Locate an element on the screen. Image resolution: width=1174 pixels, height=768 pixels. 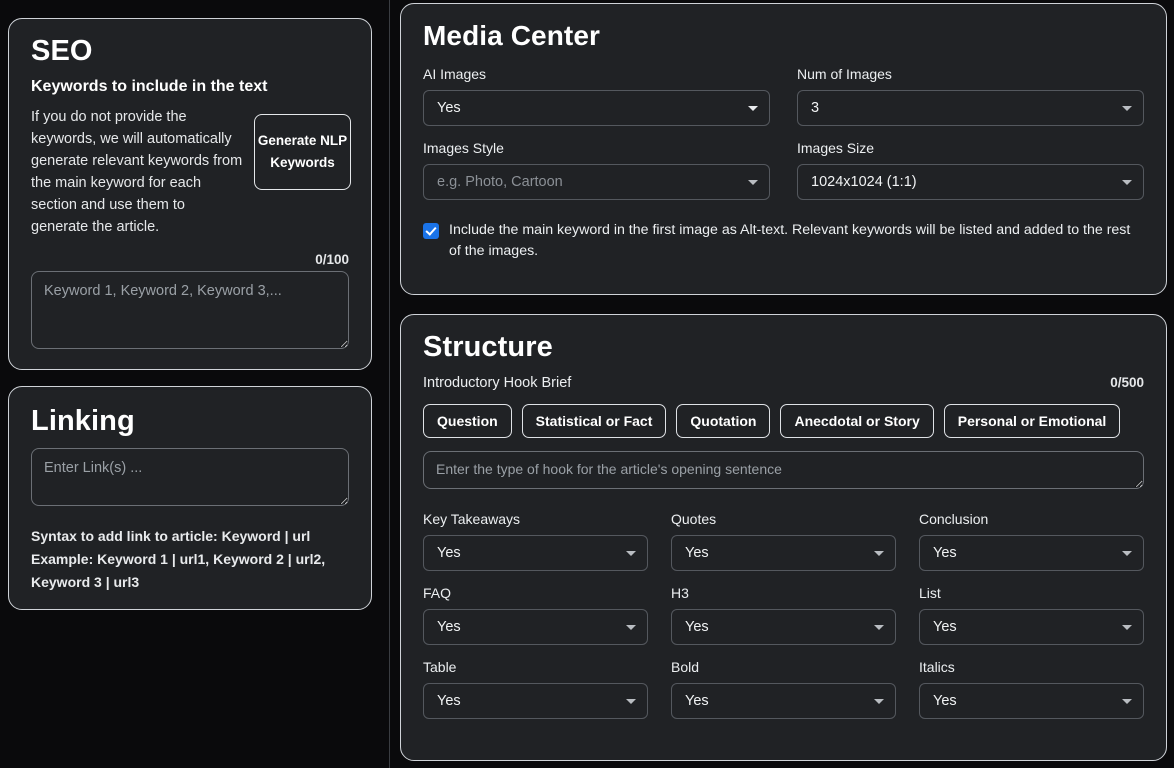
field-table: Table Yes is located at coordinates (535, 689).